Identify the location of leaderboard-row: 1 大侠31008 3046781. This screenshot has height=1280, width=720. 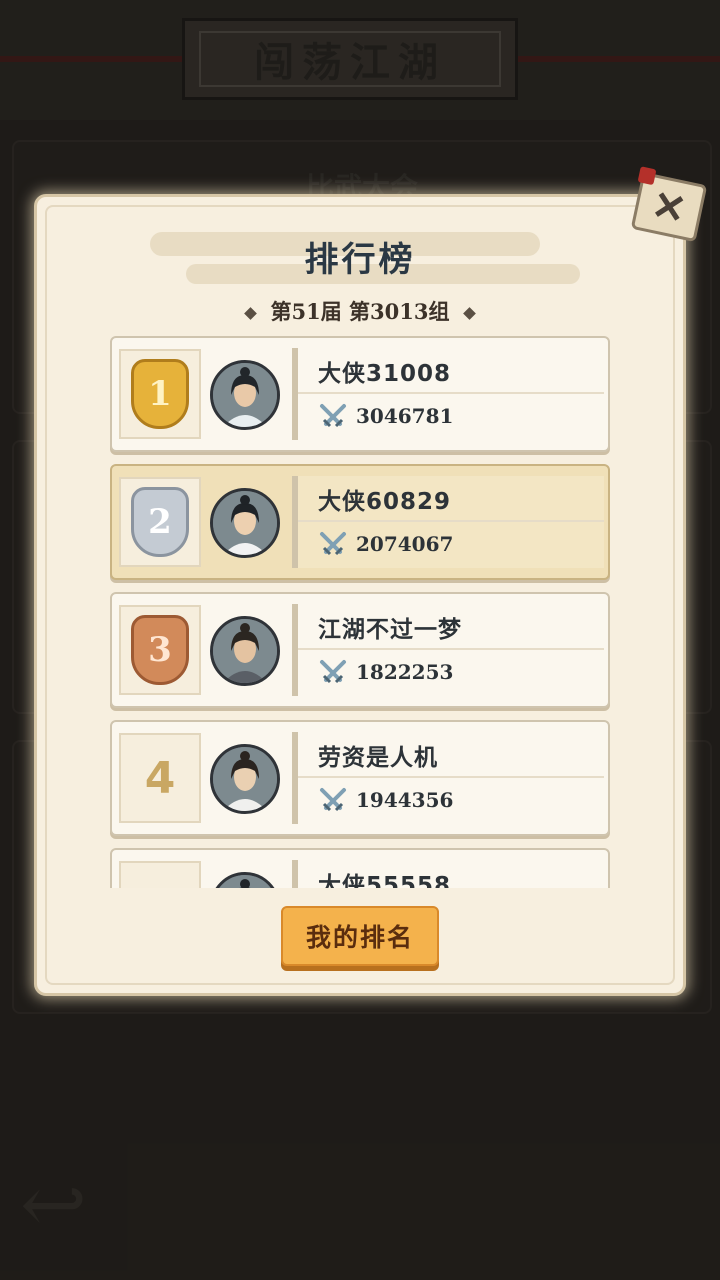
(360, 394).